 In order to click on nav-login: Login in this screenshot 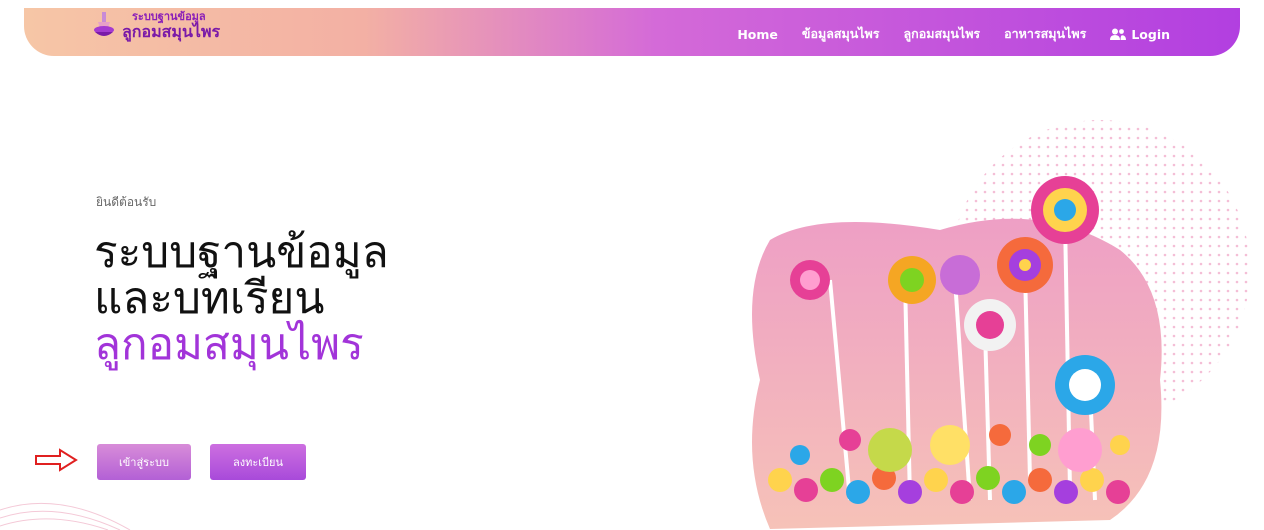, I will do `click(1140, 34)`.